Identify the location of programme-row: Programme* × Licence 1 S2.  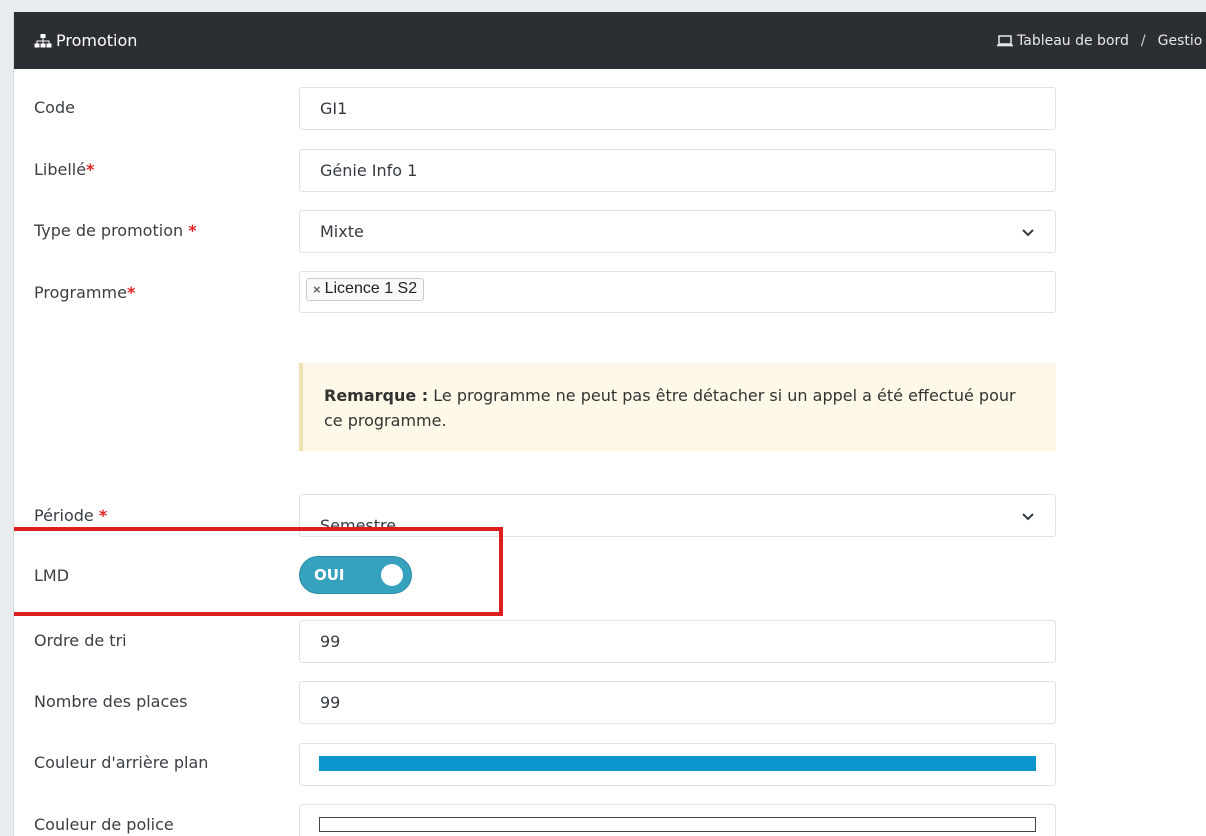
(610, 292).